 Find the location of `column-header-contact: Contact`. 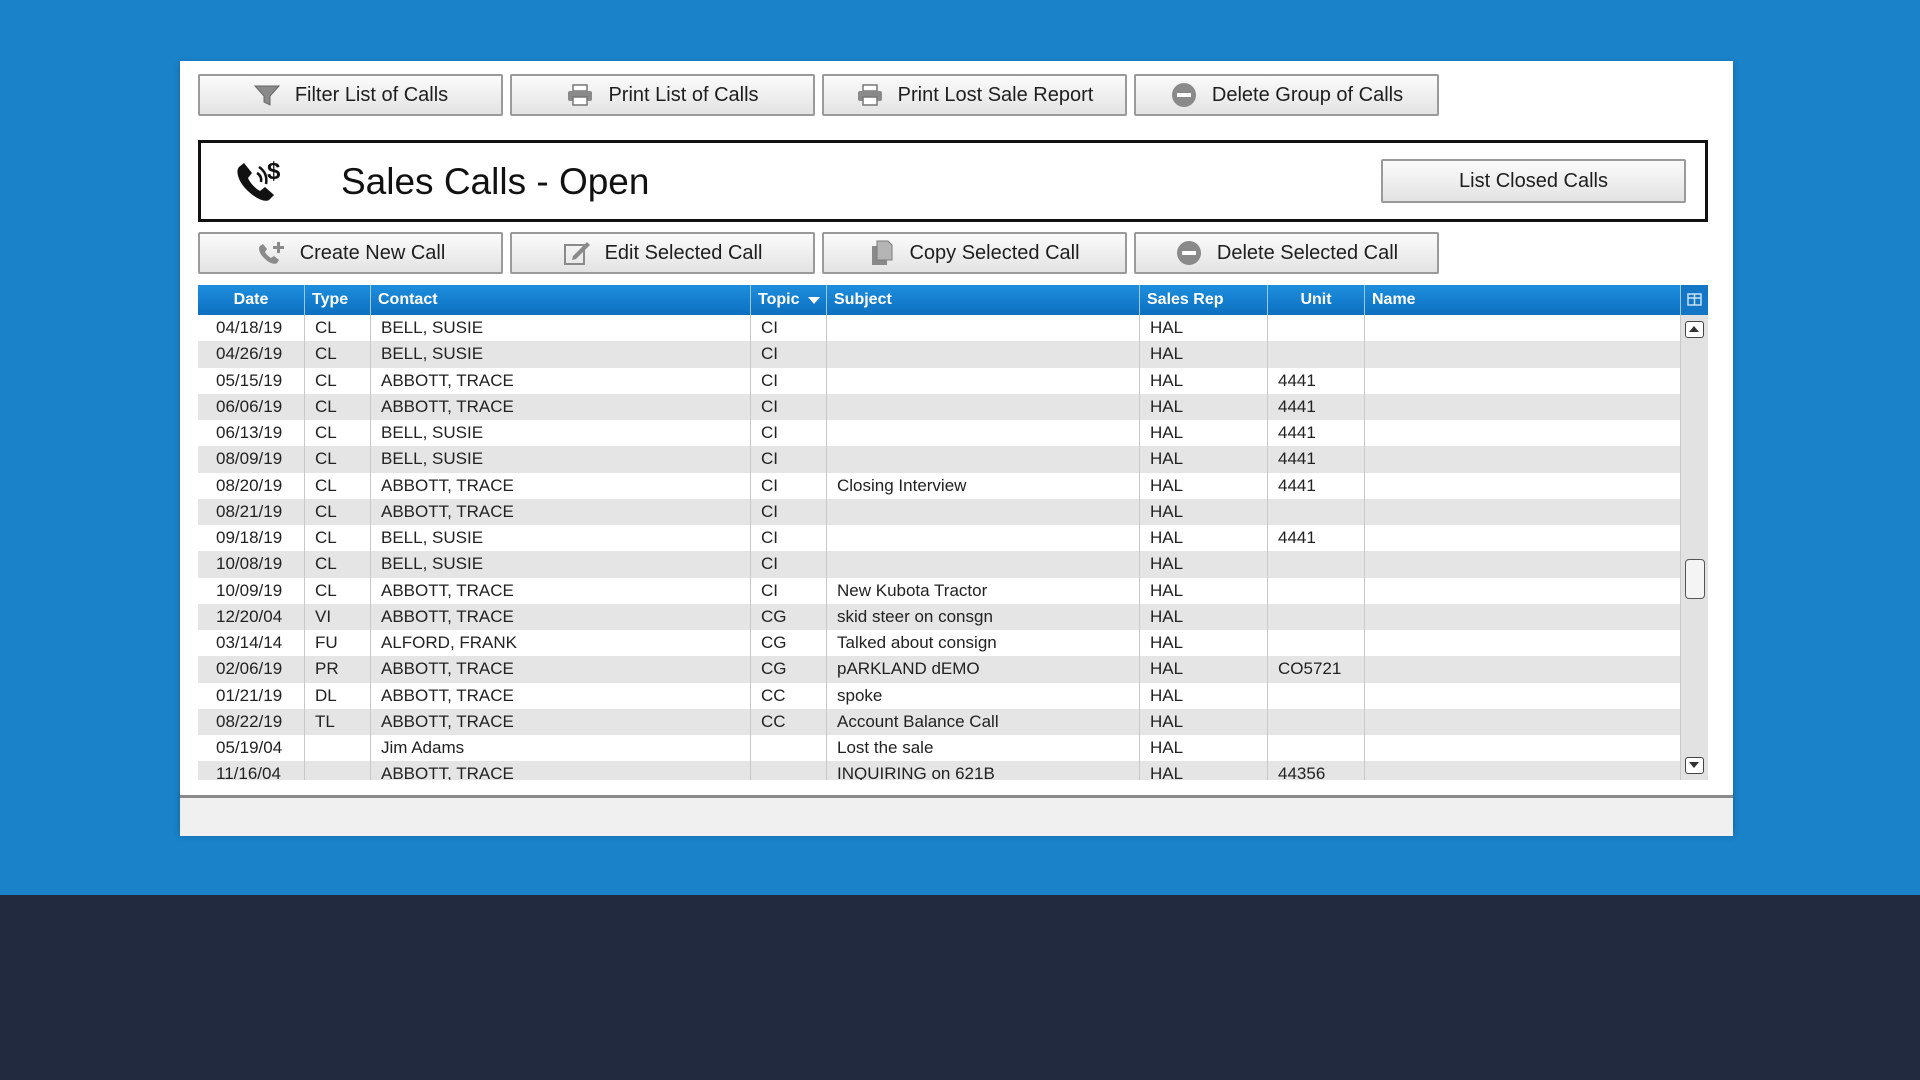

column-header-contact: Contact is located at coordinates (561, 300).